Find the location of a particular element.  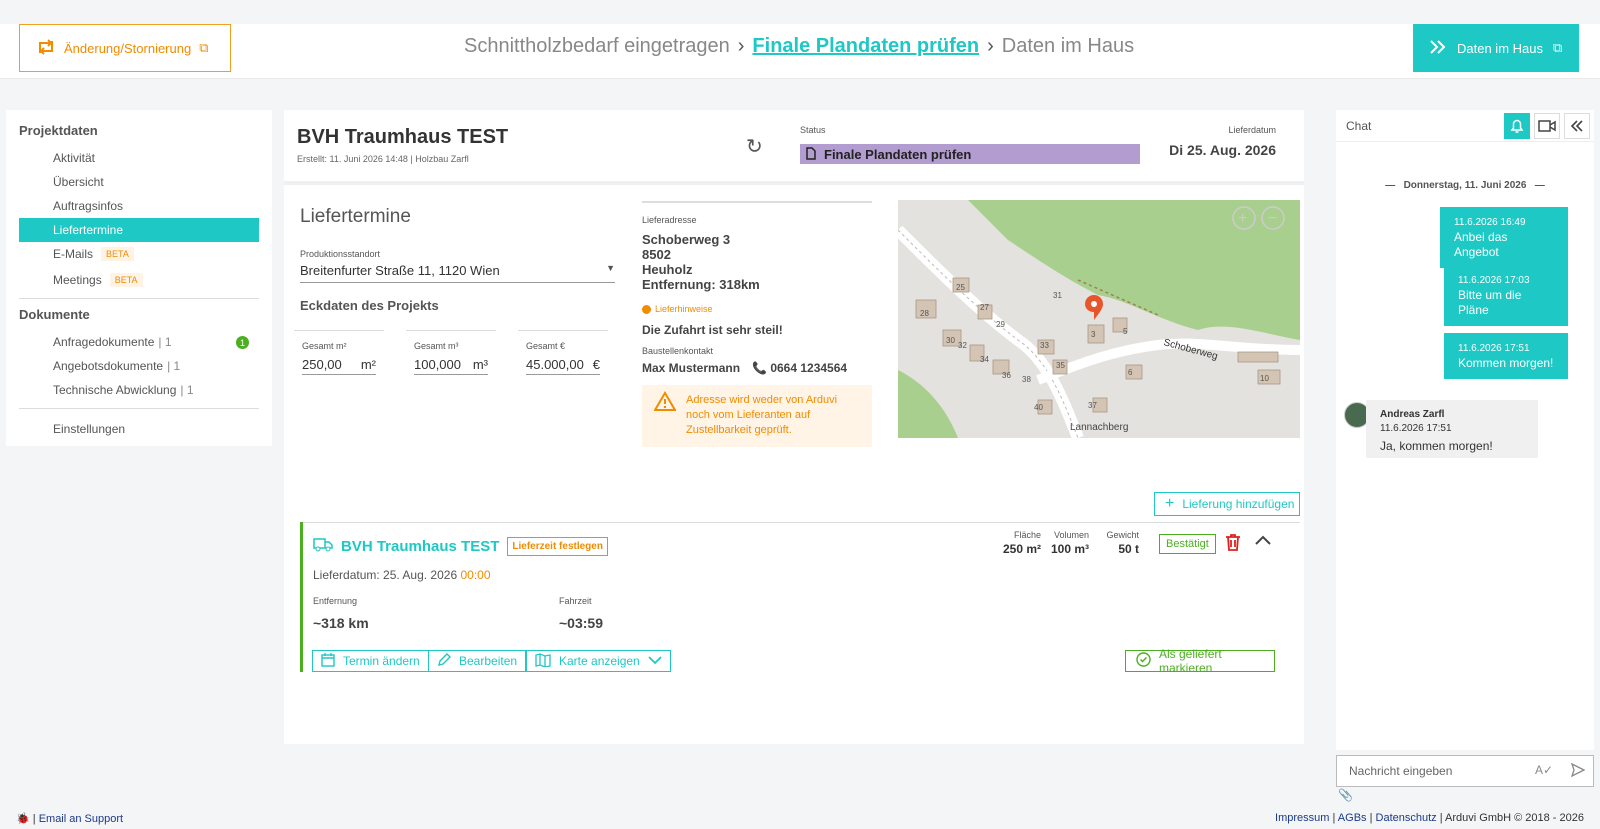

map-house-number: 32 is located at coordinates (962, 345).